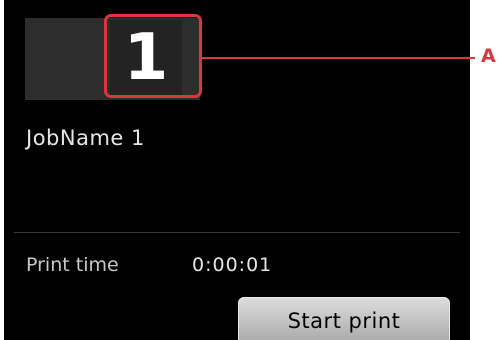 The height and width of the screenshot is (340, 503). I want to click on callout-line, so click(337, 58).